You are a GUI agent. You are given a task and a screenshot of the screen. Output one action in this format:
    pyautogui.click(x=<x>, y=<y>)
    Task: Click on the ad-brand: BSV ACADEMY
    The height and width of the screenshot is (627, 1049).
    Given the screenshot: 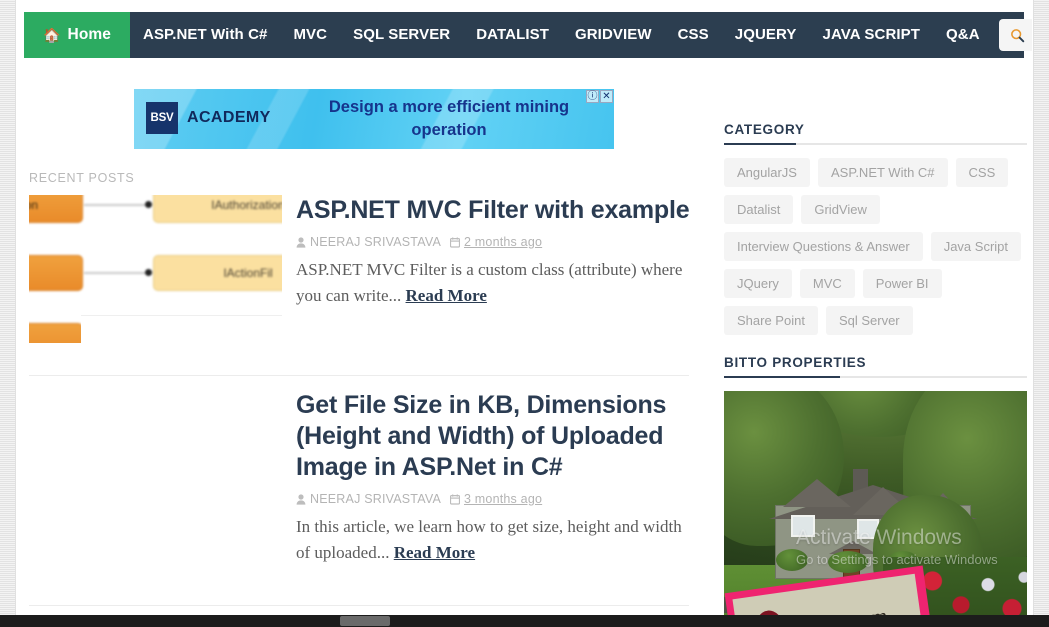 What is the action you would take?
    pyautogui.click(x=208, y=118)
    